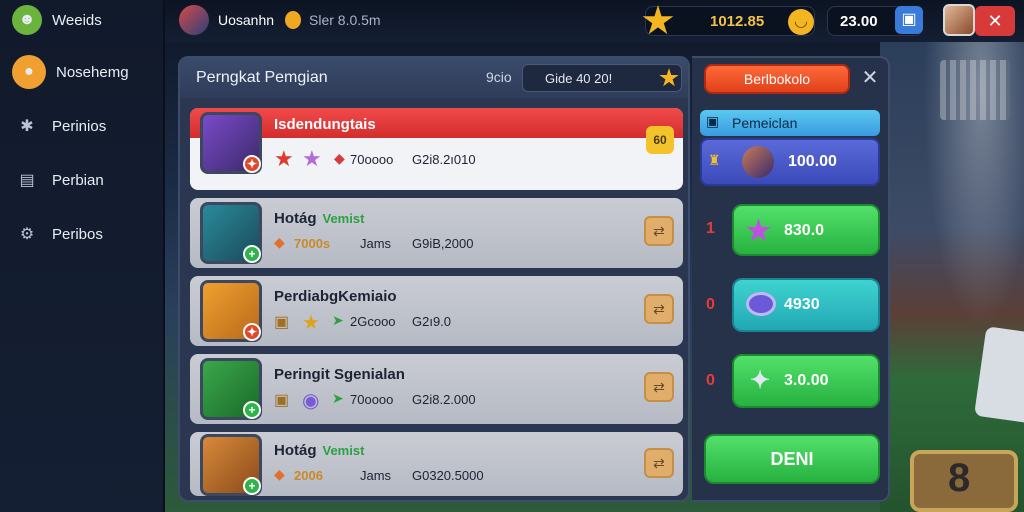 This screenshot has height=512, width=1024. Describe the element at coordinates (737, 21) in the screenshot. I see `currency-value: 1012.85` at that location.